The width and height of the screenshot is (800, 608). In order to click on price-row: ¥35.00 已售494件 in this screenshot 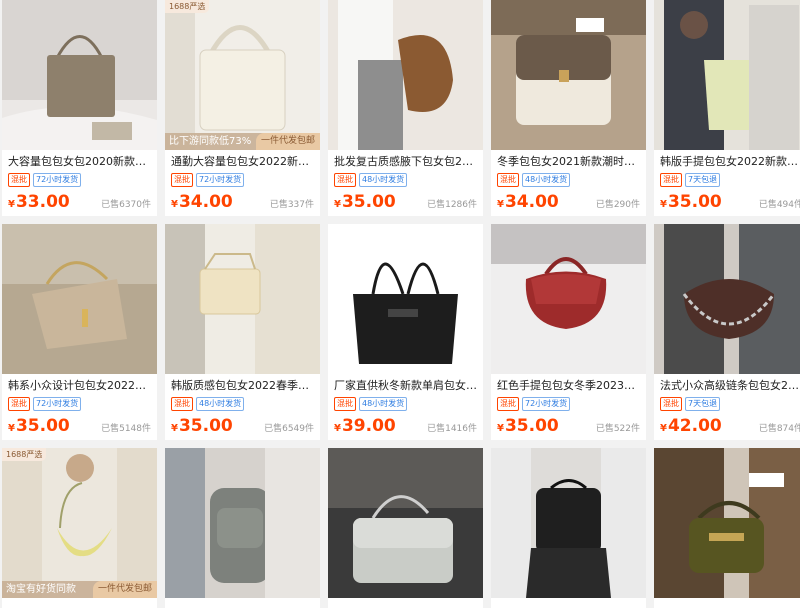, I will do `click(730, 202)`.